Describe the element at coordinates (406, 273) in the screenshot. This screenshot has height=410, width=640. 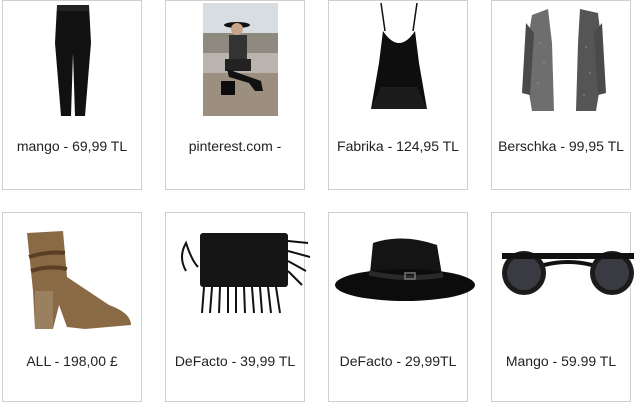
I see `black-fedora-hat-image` at that location.